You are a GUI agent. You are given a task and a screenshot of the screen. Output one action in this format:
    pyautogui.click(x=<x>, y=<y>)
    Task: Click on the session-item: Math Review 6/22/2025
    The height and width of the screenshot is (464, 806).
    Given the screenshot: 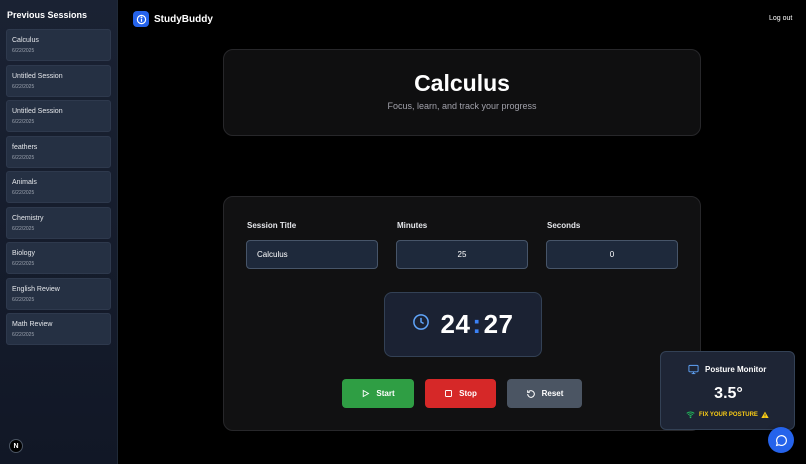 What is the action you would take?
    pyautogui.click(x=58, y=329)
    